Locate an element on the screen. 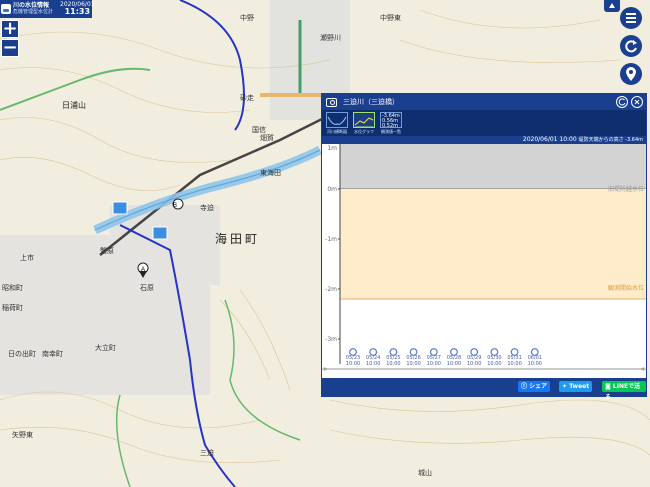  map-label: 昭和町 is located at coordinates (12, 287).